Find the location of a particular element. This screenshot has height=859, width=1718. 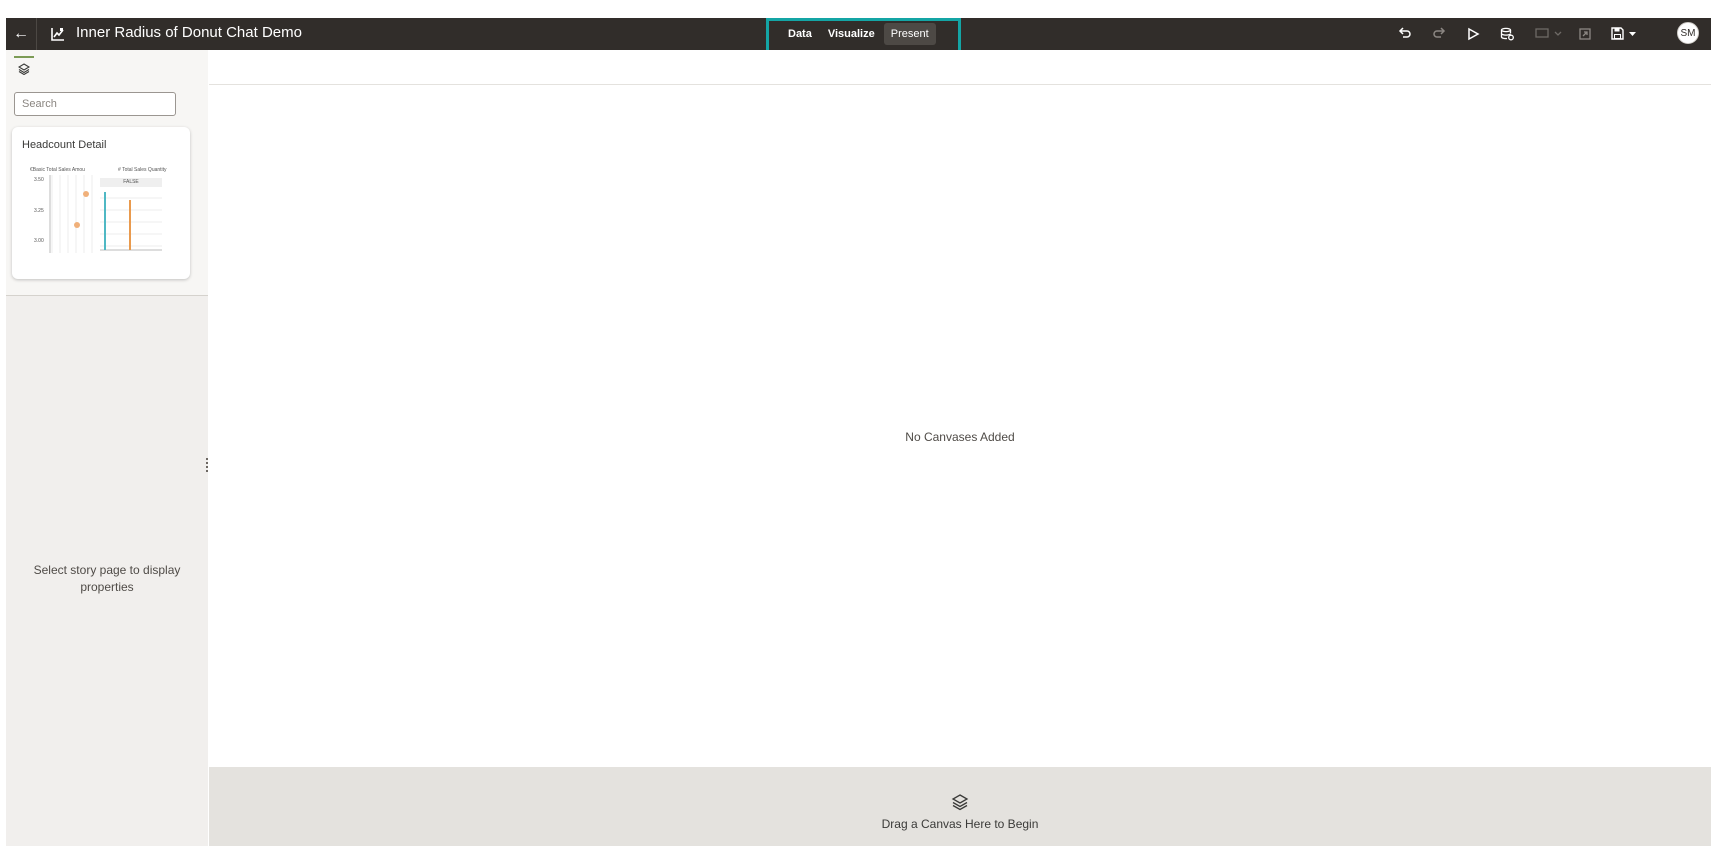

mini-y-tick: 3.50 is located at coordinates (39, 180).